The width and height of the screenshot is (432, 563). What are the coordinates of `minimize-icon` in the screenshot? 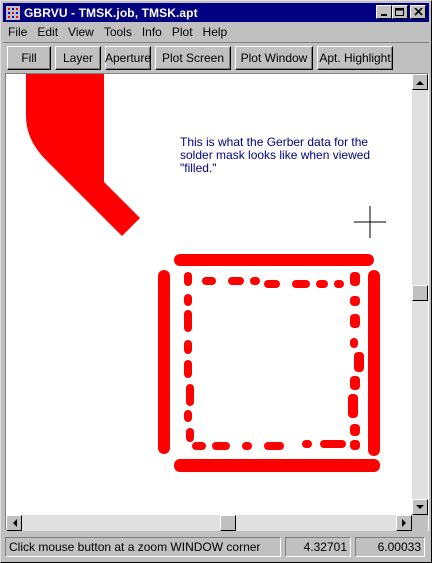 It's located at (384, 15).